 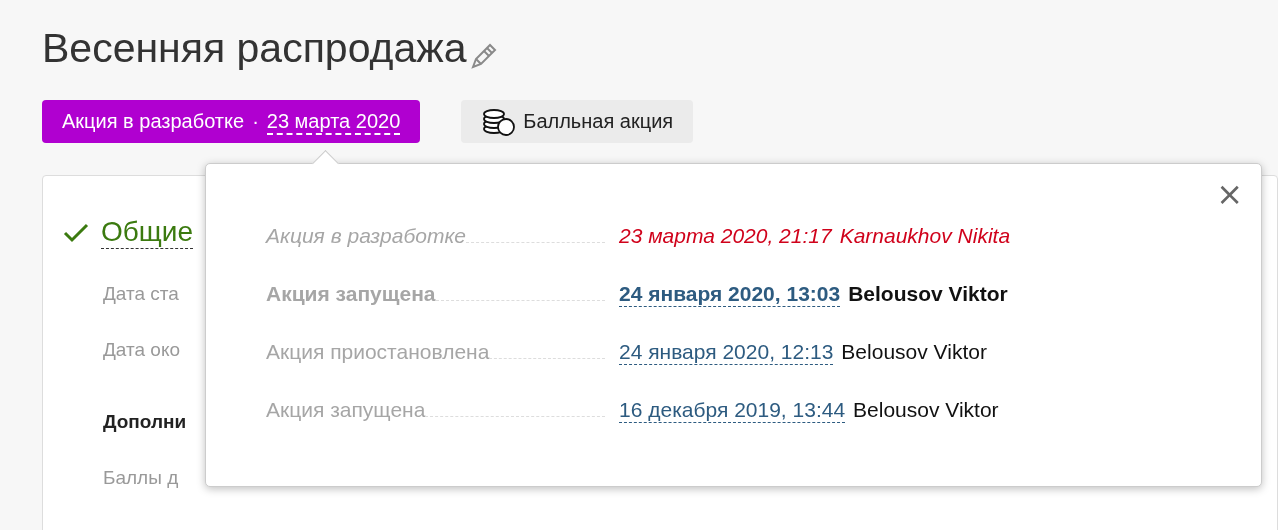 What do you see at coordinates (145, 422) in the screenshot?
I see `field-label: Дополни` at bounding box center [145, 422].